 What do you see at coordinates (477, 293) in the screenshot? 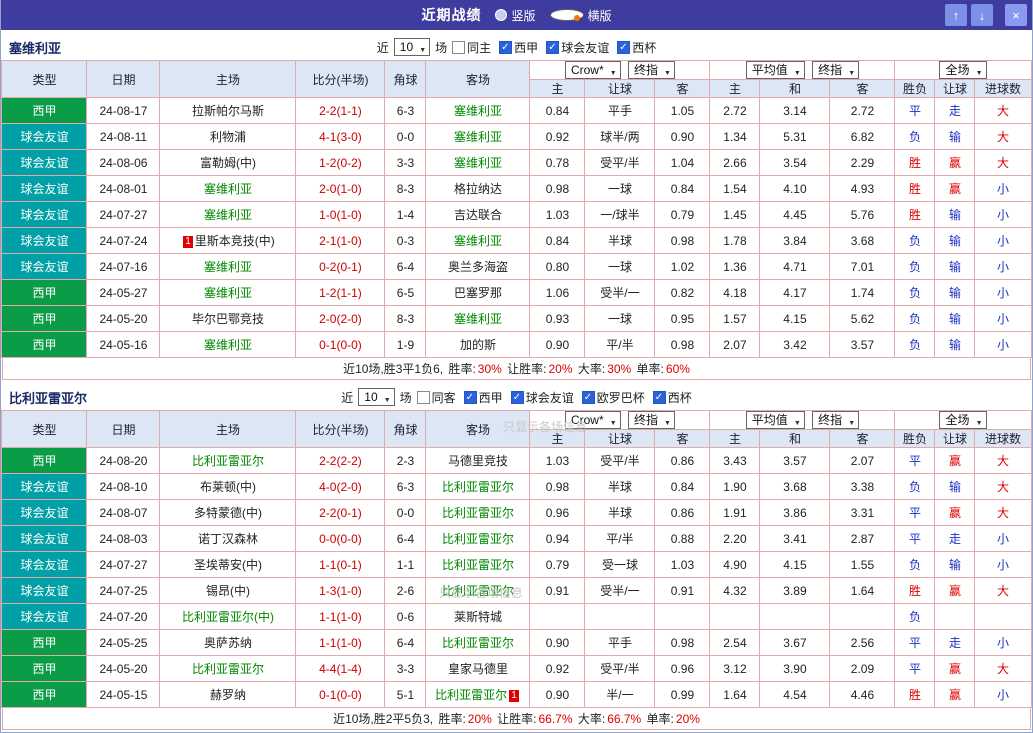
I see `away-team-name: 巴塞罗那` at bounding box center [477, 293].